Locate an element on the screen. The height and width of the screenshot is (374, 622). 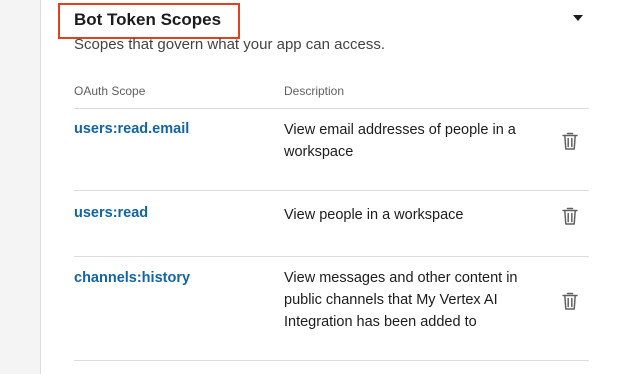
scope-description: View people in a workspace is located at coordinates (374, 215).